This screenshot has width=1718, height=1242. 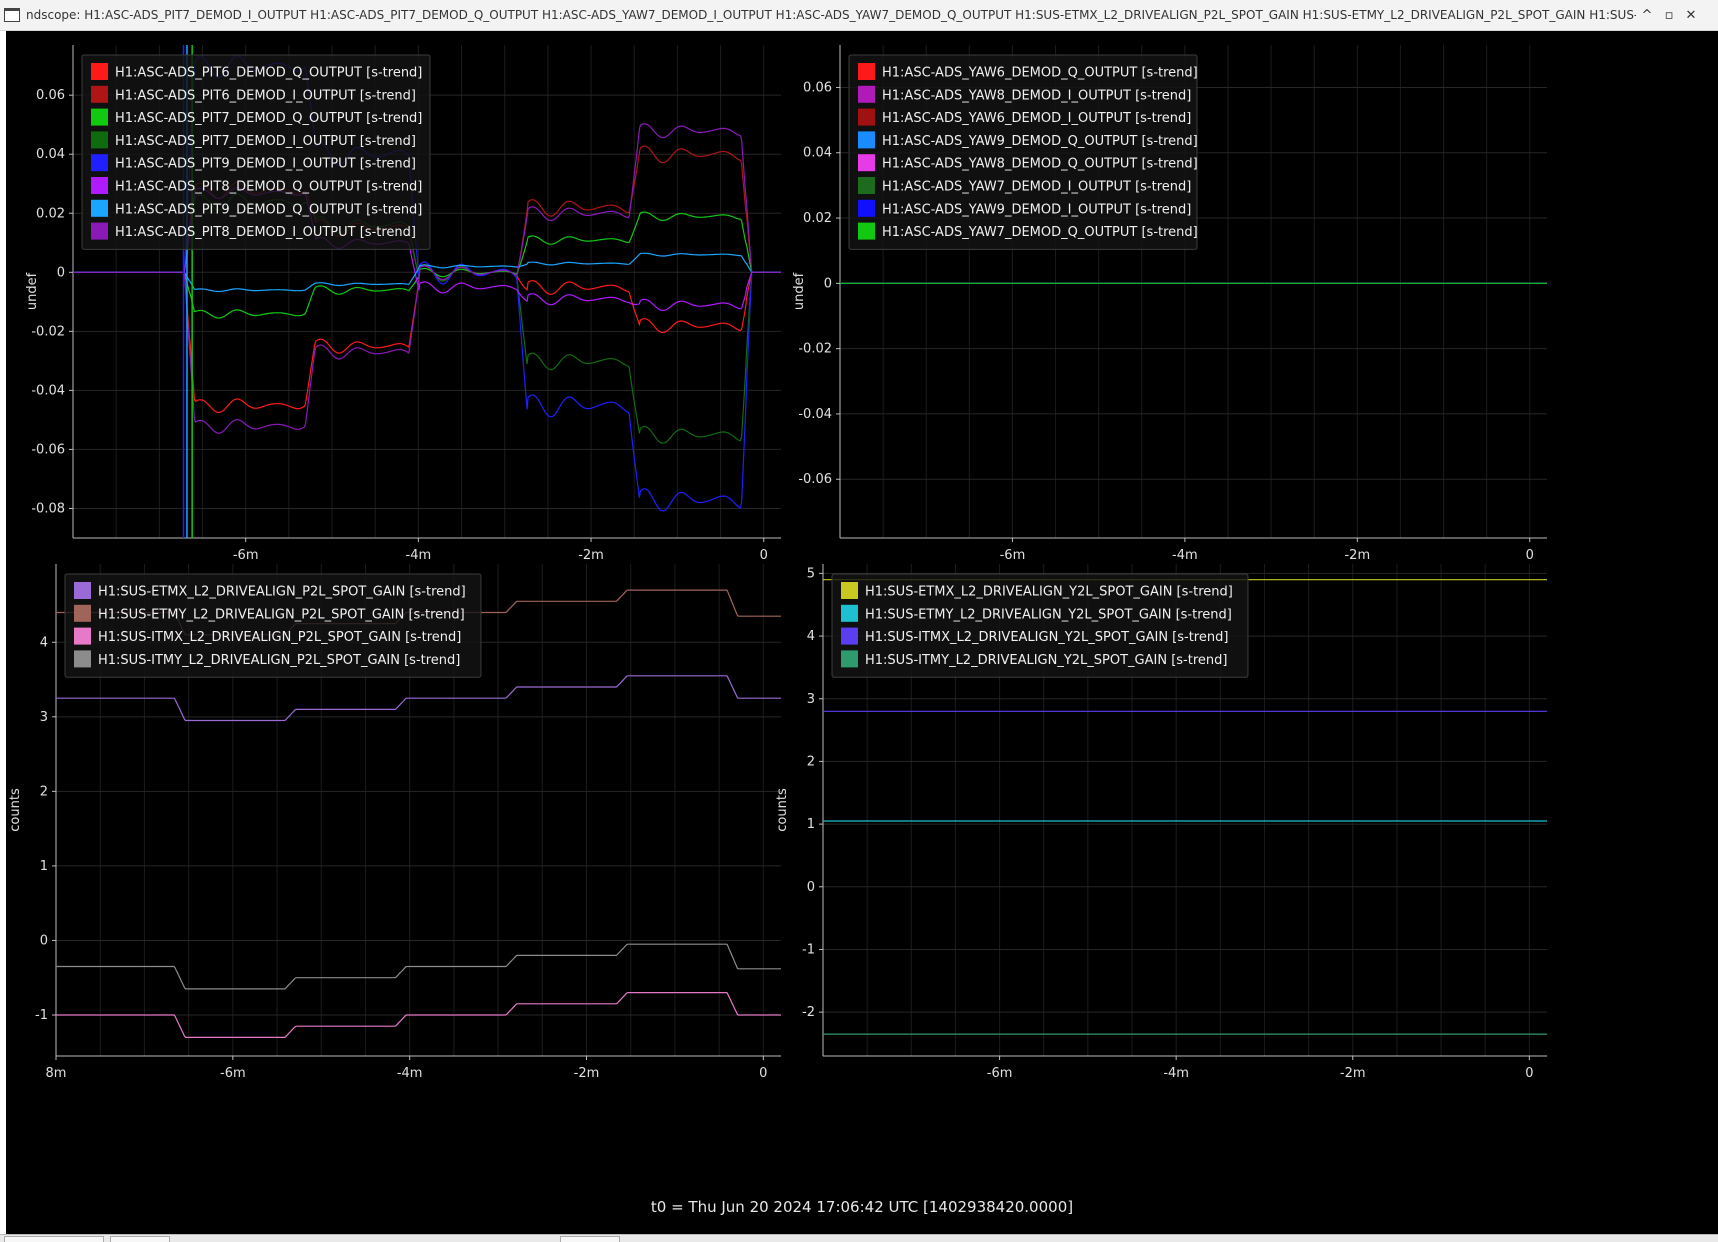 What do you see at coordinates (1036, 209) in the screenshot?
I see `legend-entry: H1:ASC-ADS_YAW9_DEMOD_I_OUTPUT [s-trend]` at bounding box center [1036, 209].